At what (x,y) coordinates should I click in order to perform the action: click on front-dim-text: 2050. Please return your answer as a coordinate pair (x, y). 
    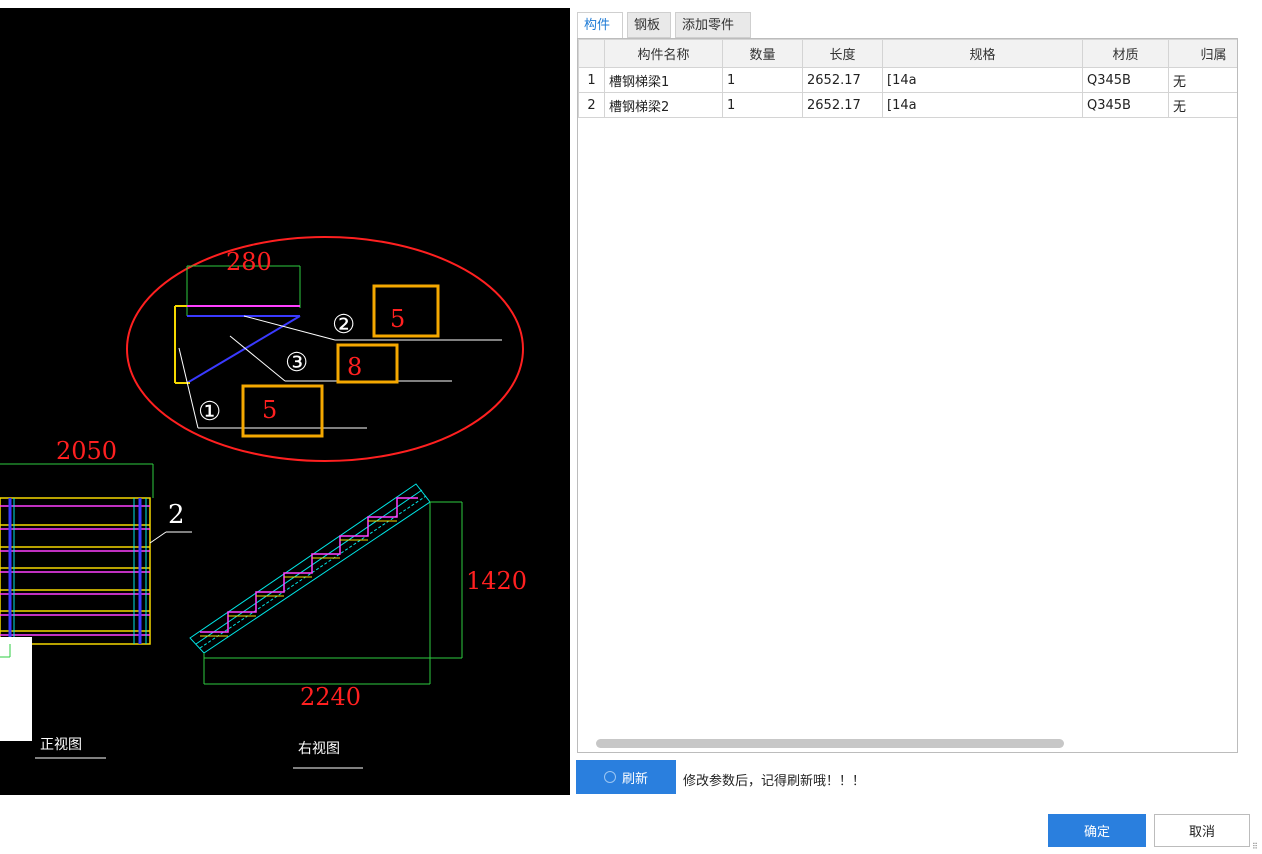
    Looking at the image, I should click on (86, 451).